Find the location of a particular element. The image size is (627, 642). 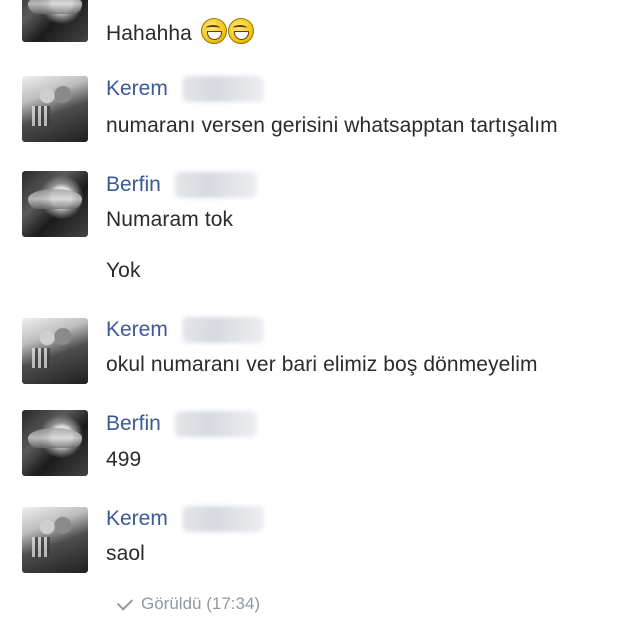

message-text: 499 is located at coordinates (124, 459).